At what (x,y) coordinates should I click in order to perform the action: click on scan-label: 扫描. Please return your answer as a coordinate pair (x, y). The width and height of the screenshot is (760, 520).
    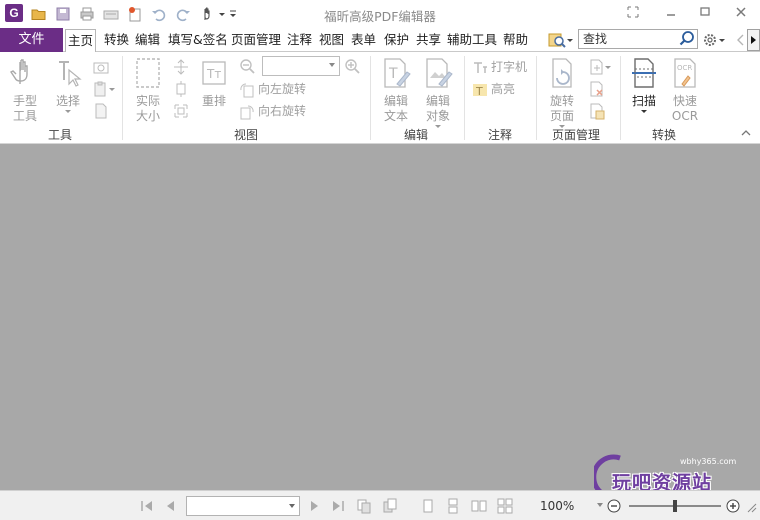
    Looking at the image, I should click on (643, 101).